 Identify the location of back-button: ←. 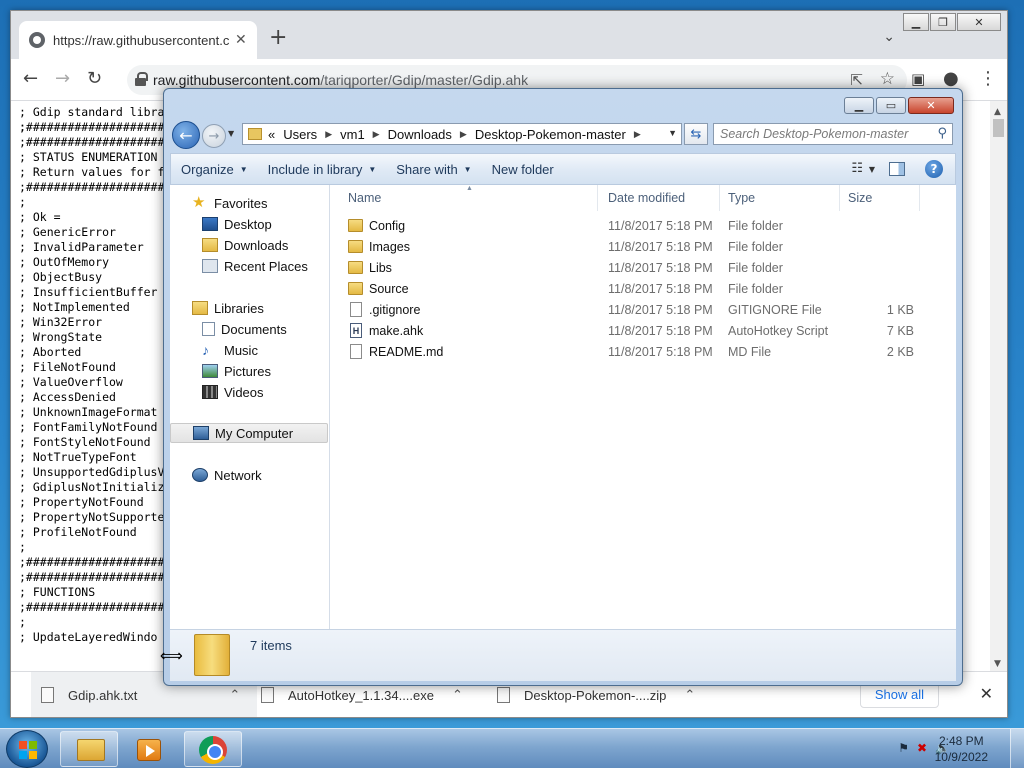
(186, 135).